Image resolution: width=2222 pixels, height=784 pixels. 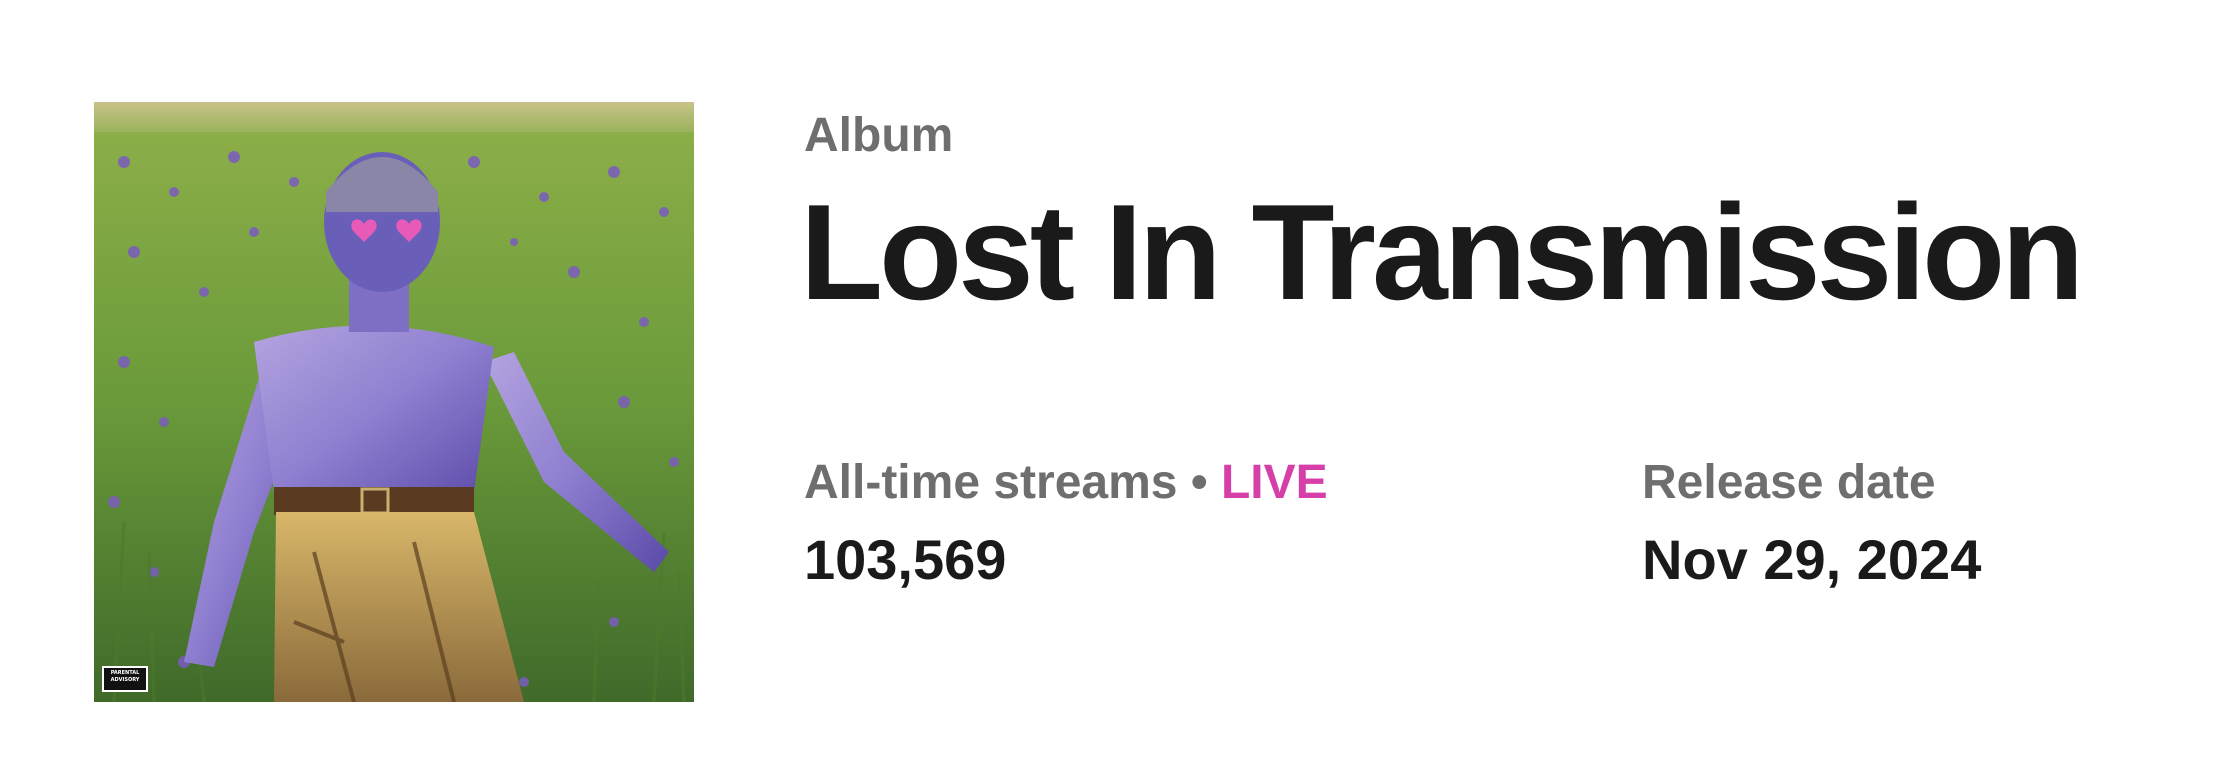 What do you see at coordinates (1811, 523) in the screenshot?
I see `release-date-stat: Release date Nov 29, 2024` at bounding box center [1811, 523].